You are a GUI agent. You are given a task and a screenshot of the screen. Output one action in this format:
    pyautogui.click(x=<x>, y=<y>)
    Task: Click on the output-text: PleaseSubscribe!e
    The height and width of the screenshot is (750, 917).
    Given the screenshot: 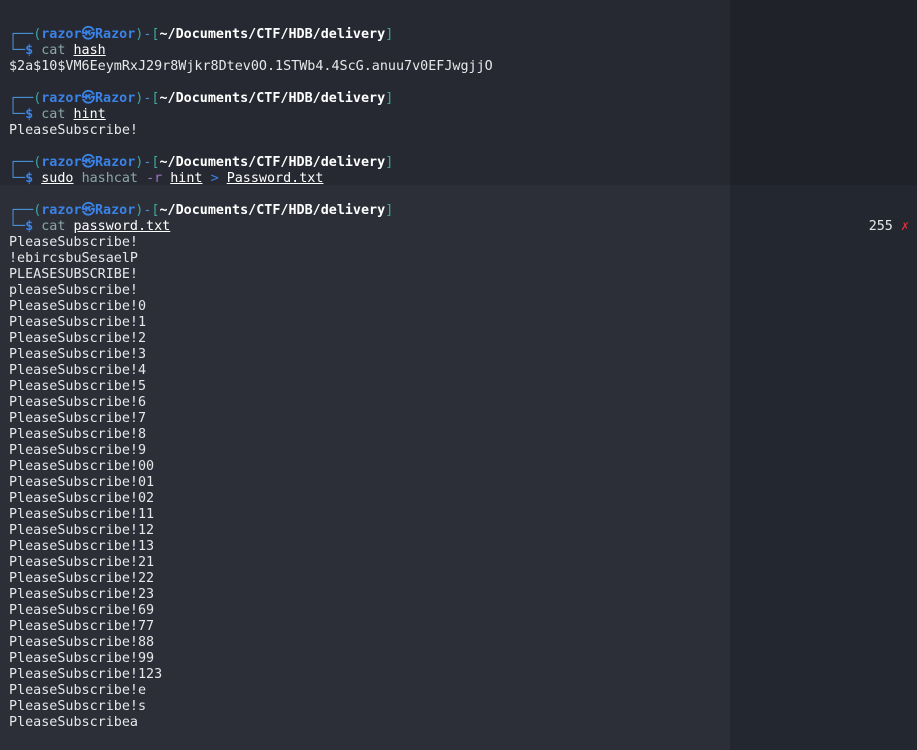 What is the action you would take?
    pyautogui.click(x=78, y=690)
    